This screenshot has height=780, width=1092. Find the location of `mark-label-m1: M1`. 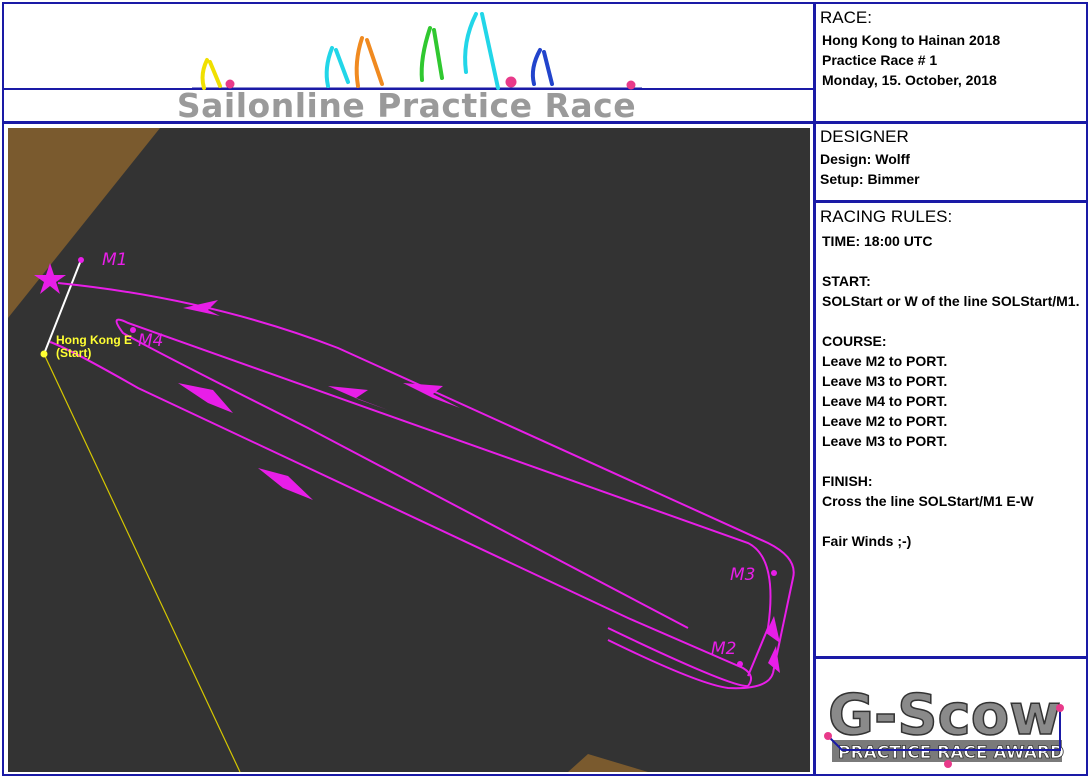

mark-label-m1: M1 is located at coordinates (114, 260).